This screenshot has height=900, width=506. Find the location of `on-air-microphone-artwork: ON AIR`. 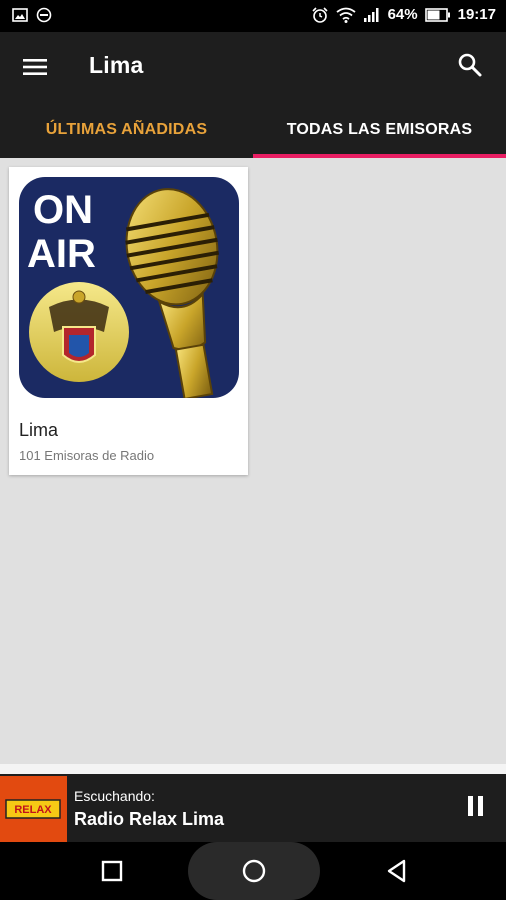

on-air-microphone-artwork: ON AIR is located at coordinates (129, 287).